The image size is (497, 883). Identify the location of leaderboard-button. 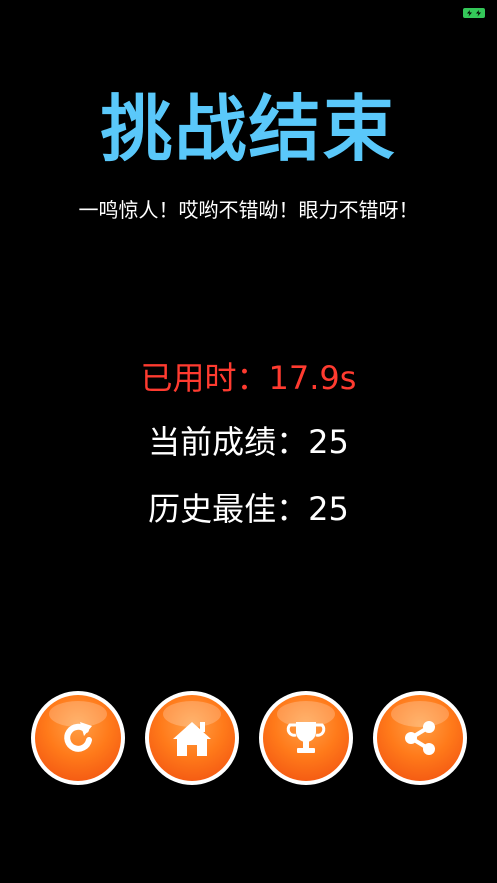
(306, 738).